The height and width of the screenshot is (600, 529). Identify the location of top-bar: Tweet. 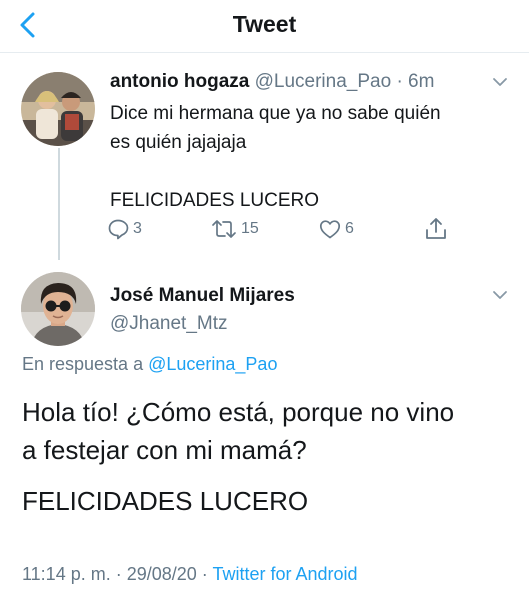
(264, 26).